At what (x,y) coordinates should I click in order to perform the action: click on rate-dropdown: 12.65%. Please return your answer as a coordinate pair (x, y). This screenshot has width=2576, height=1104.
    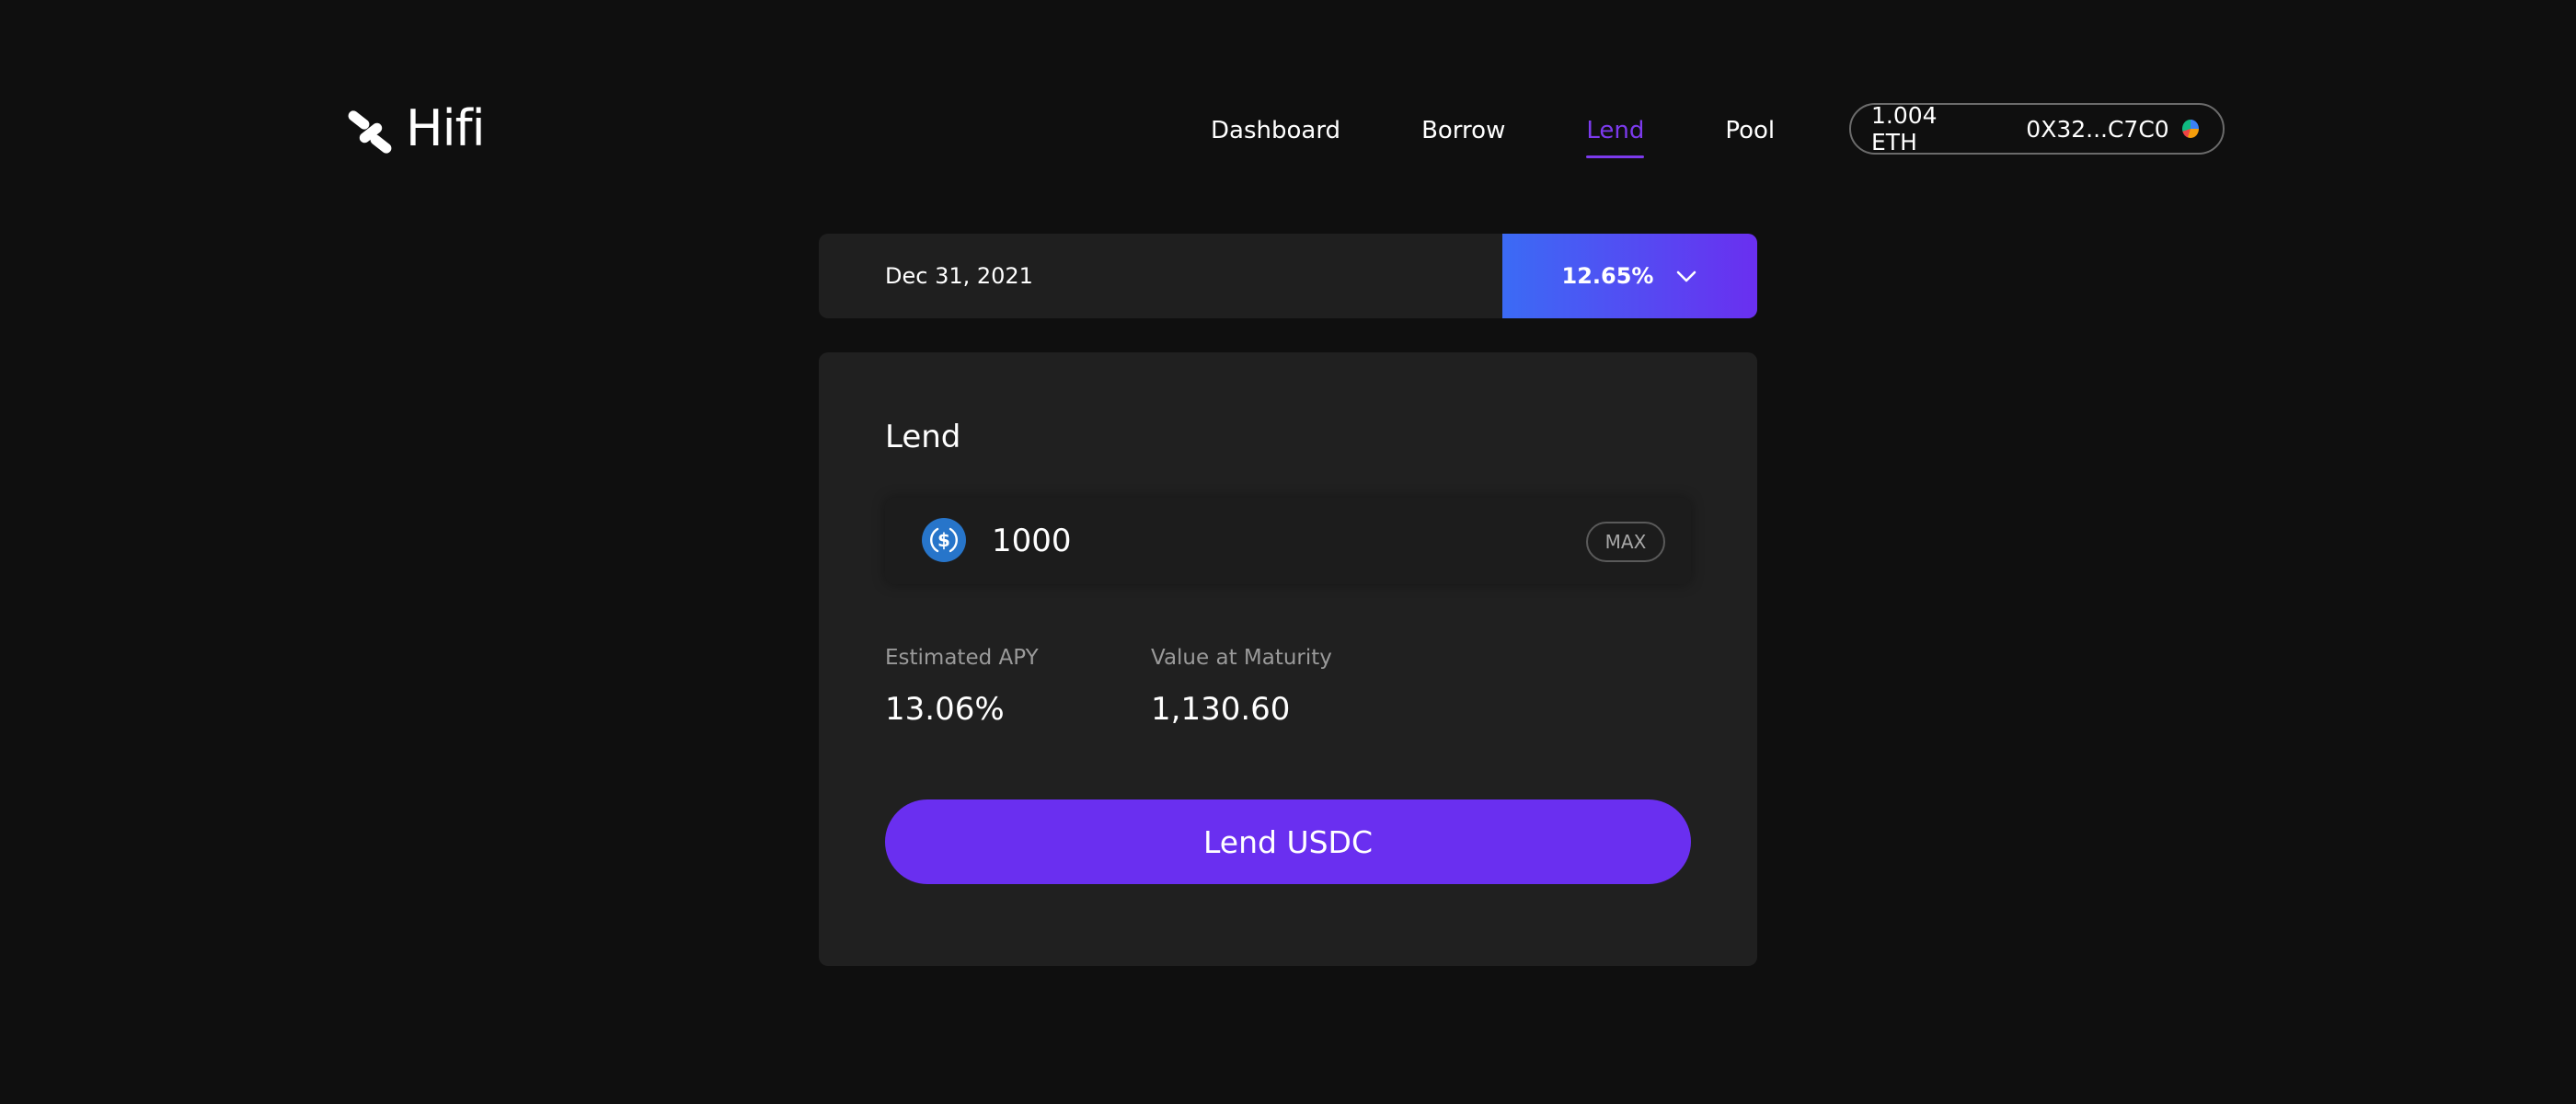
    Looking at the image, I should click on (1629, 276).